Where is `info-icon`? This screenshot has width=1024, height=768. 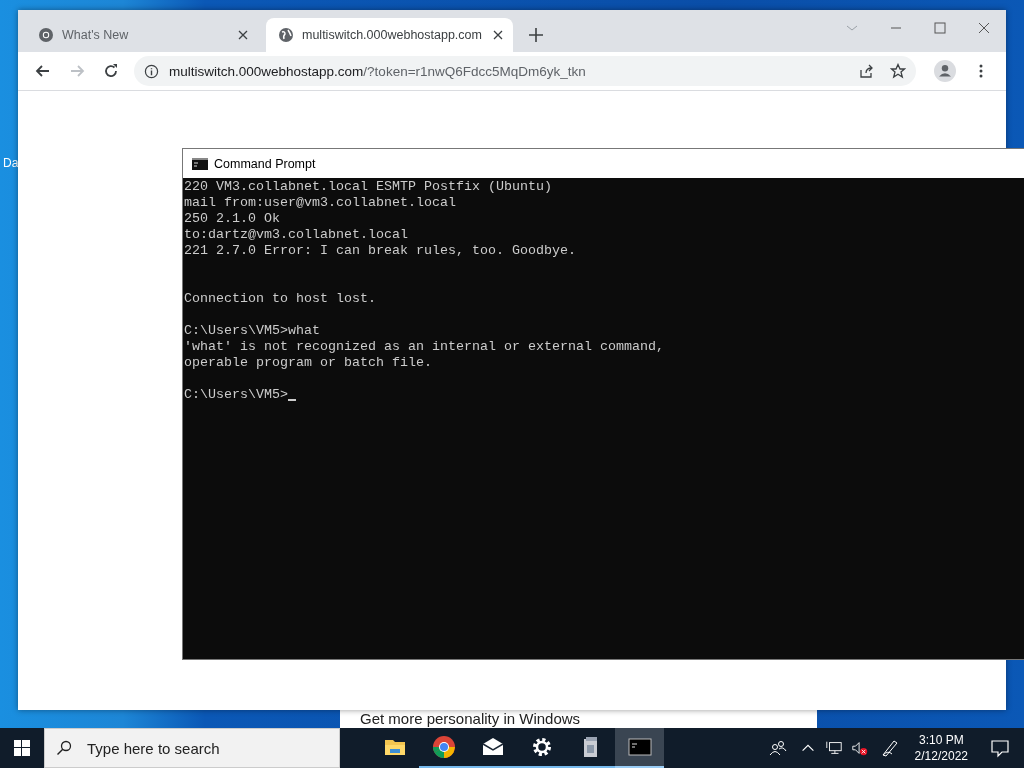
info-icon is located at coordinates (151, 71).